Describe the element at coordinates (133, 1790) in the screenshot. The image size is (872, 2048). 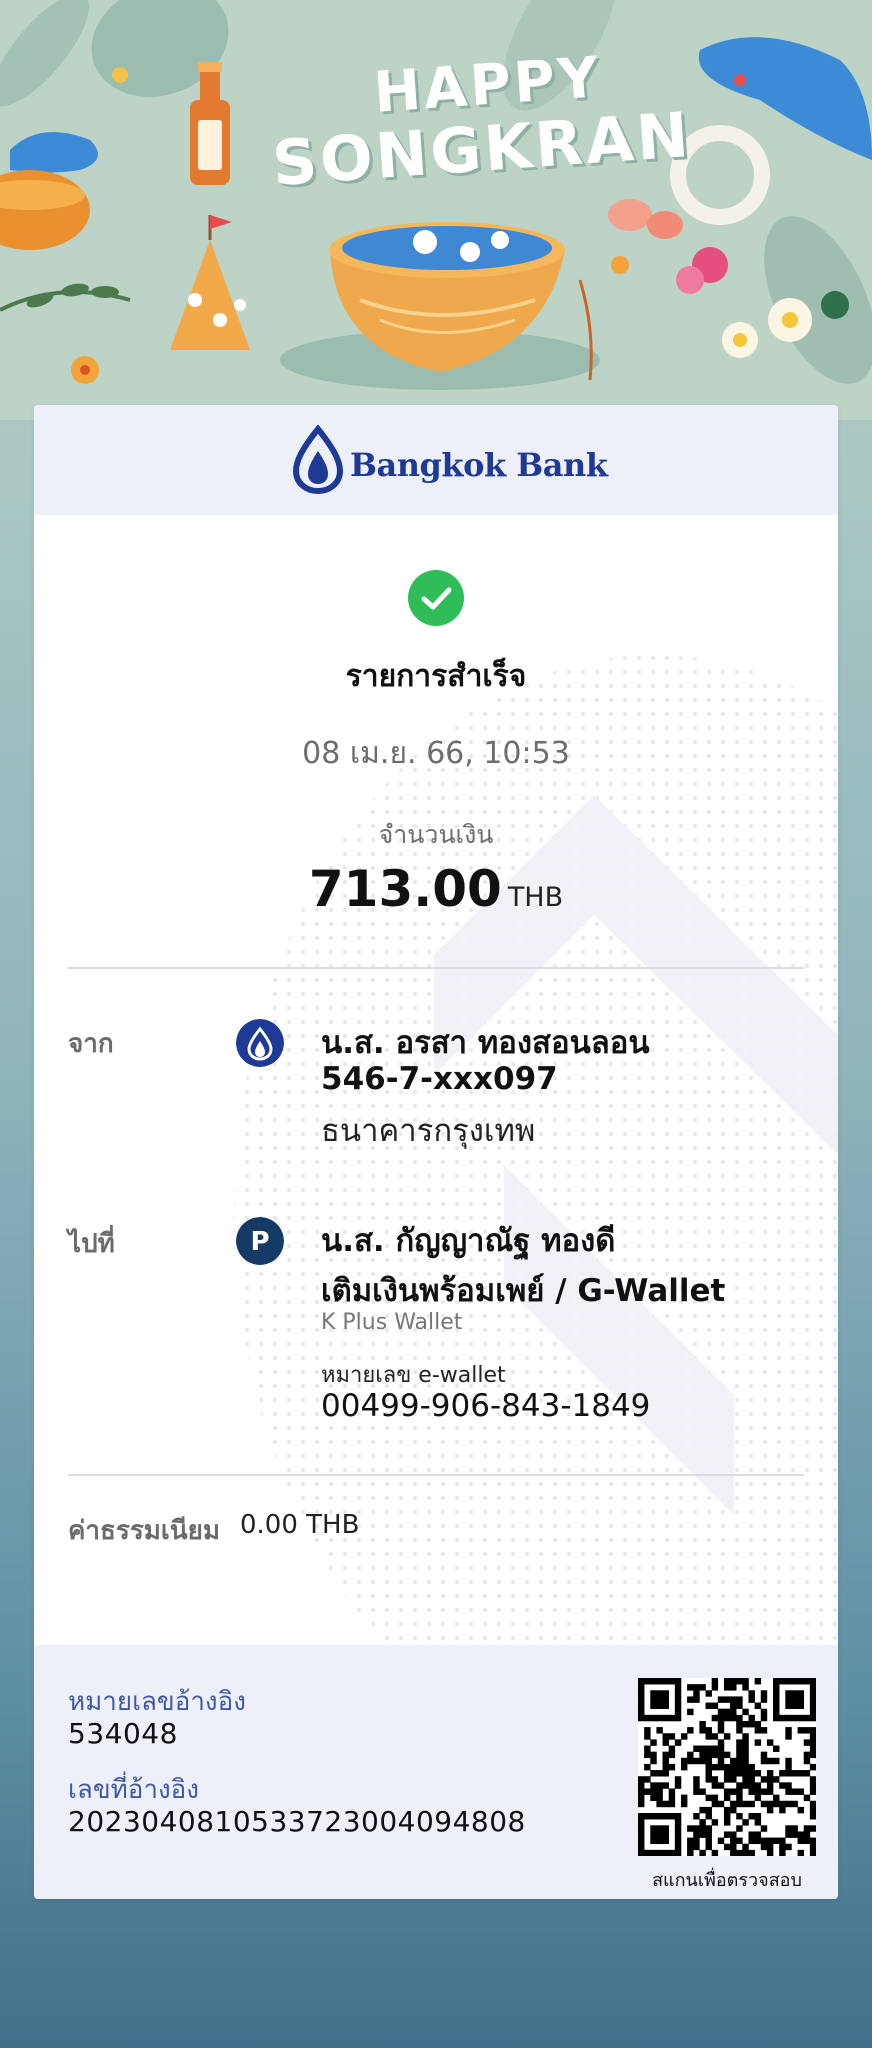
I see `ref-id-label: เลขที่อ้างอิง` at that location.